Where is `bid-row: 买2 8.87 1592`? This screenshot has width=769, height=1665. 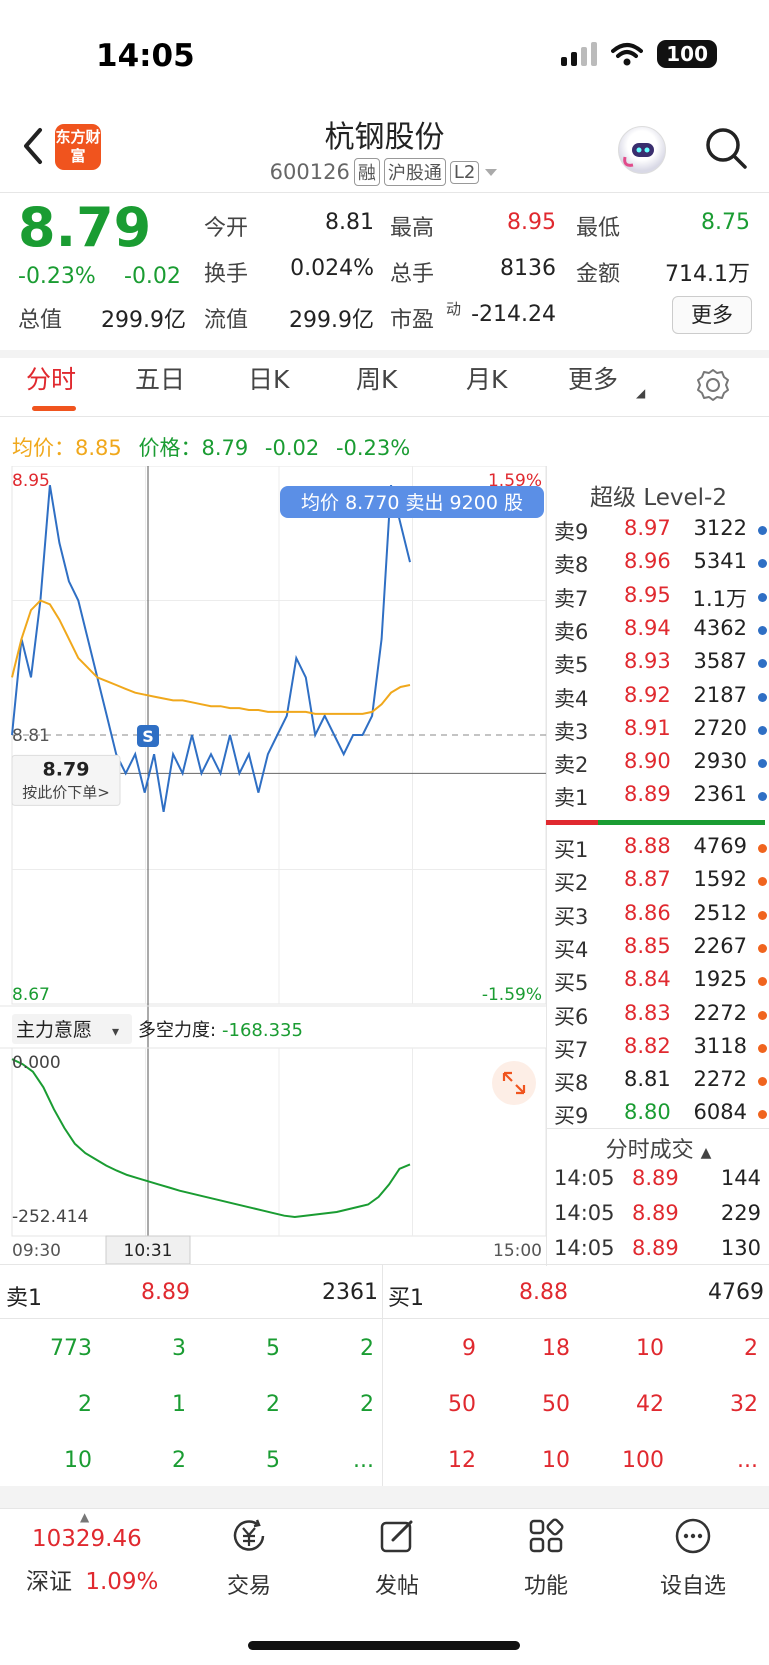 bid-row: 买2 8.87 1592 is located at coordinates (661, 882).